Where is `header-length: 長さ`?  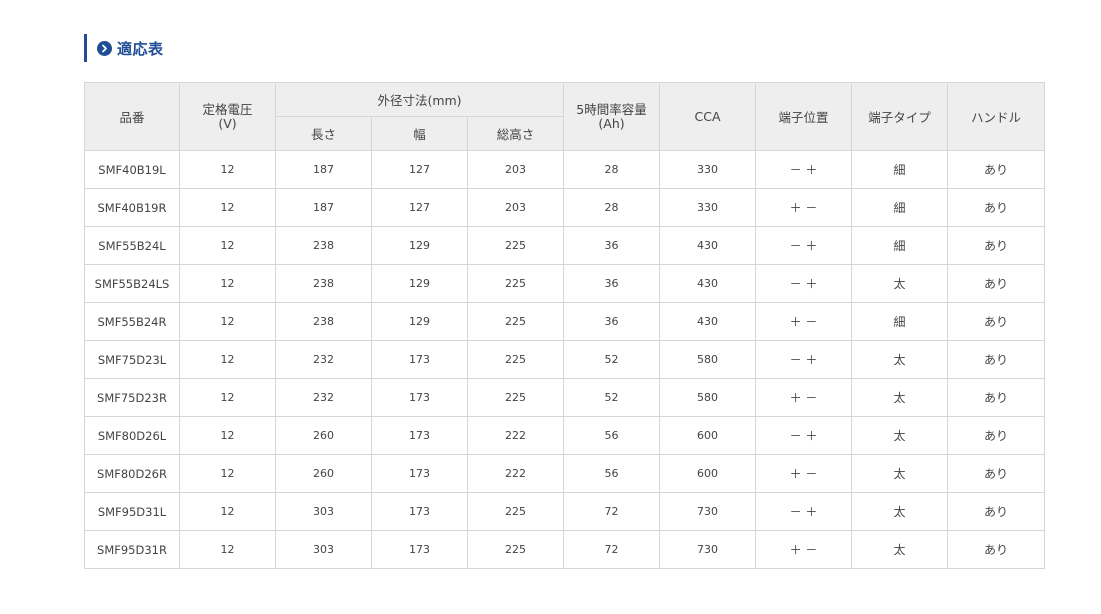
header-length: 長さ is located at coordinates (323, 133).